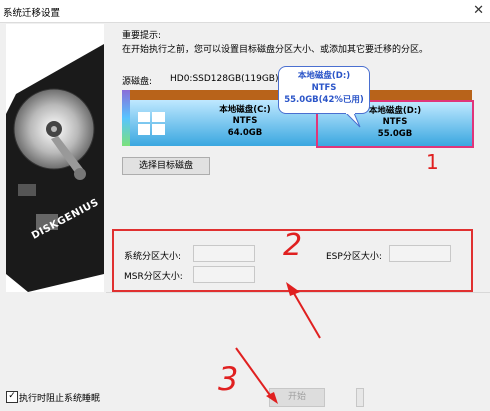 This screenshot has height=411, width=490. What do you see at coordinates (137, 82) in the screenshot?
I see `source-disk-label: 源磁盘:` at bounding box center [137, 82].